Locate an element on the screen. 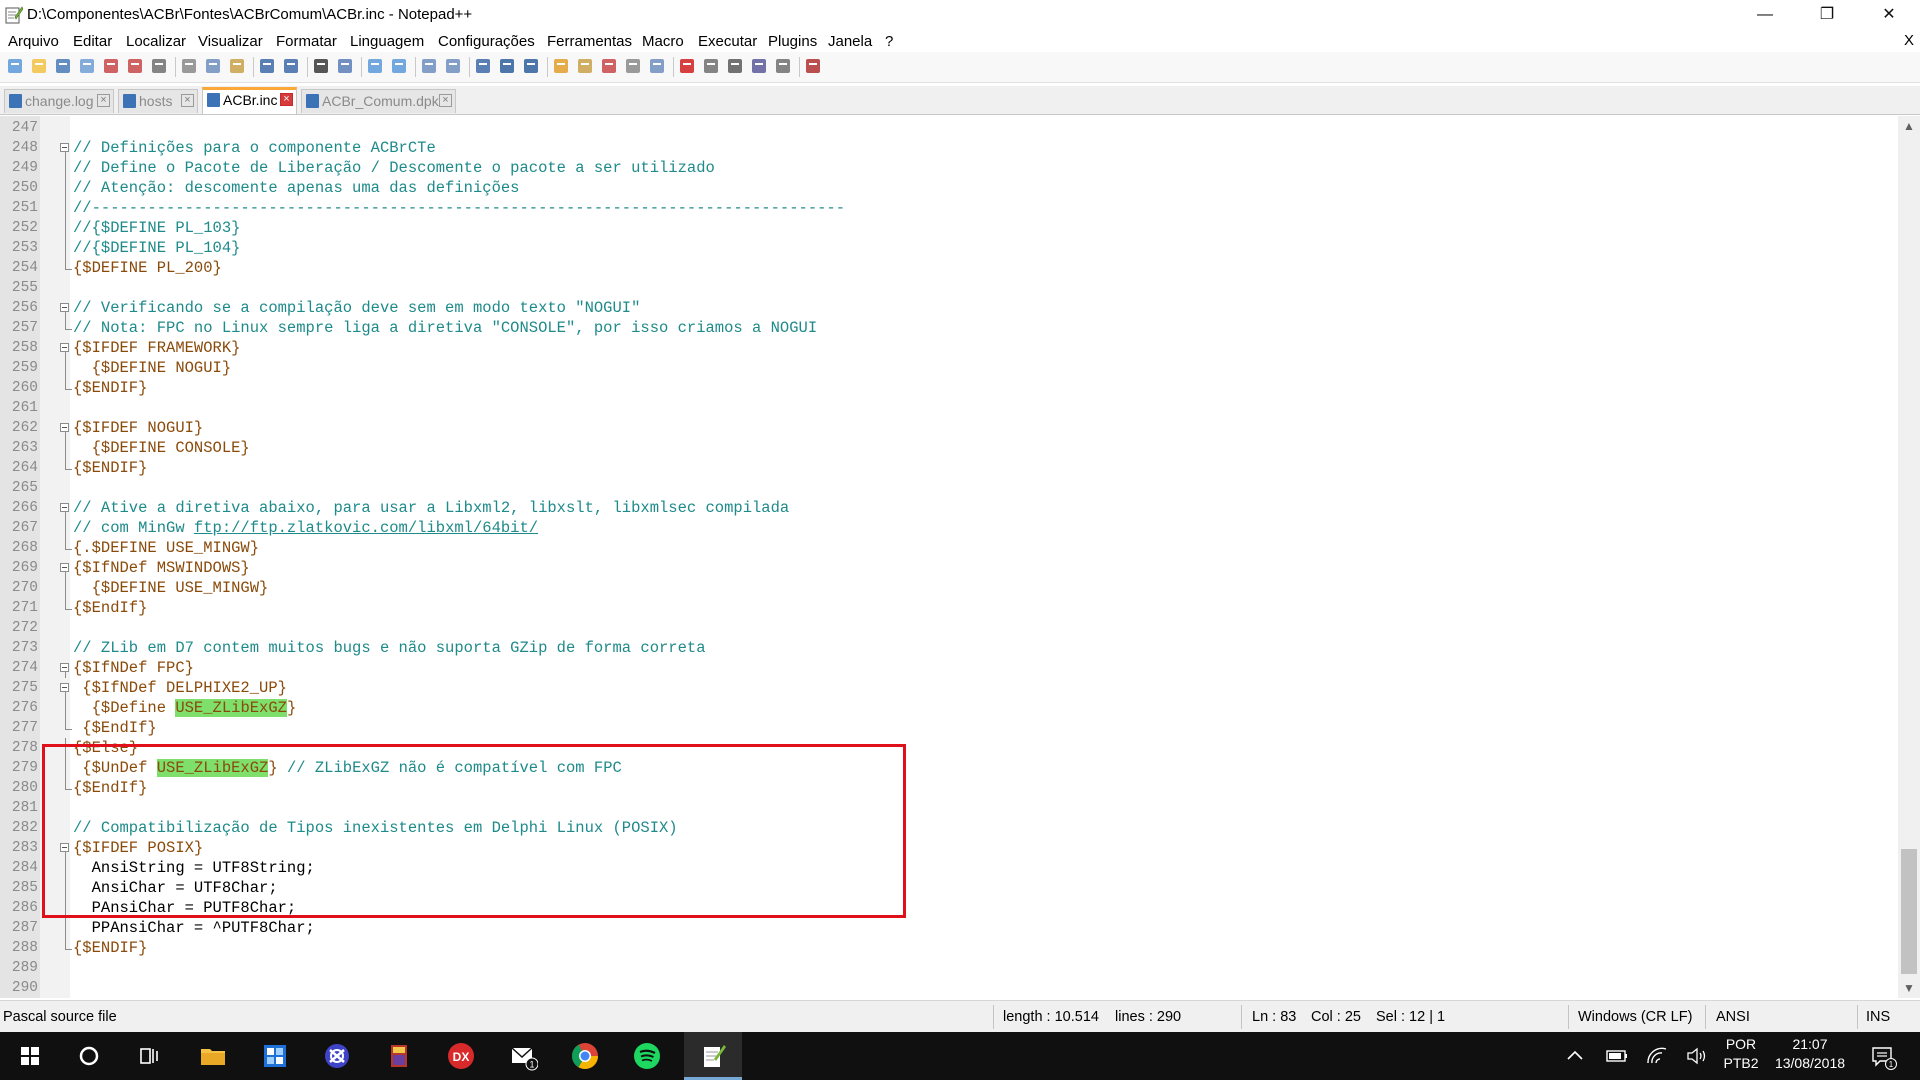  volume-icon is located at coordinates (1697, 1056).